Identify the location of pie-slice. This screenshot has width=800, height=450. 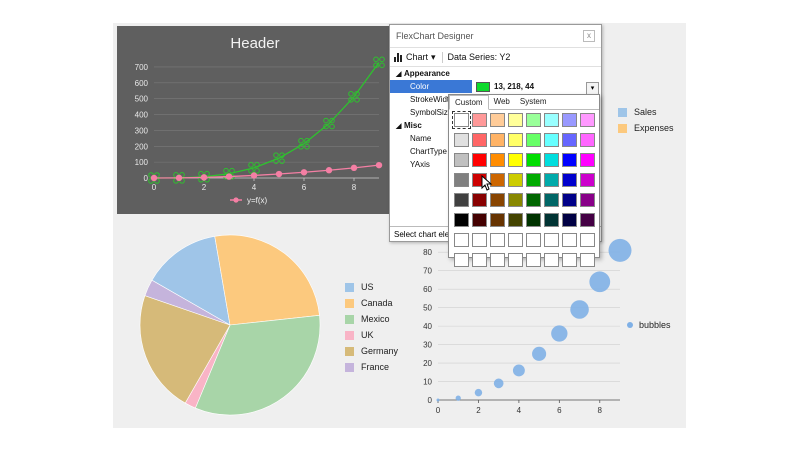
(267, 280).